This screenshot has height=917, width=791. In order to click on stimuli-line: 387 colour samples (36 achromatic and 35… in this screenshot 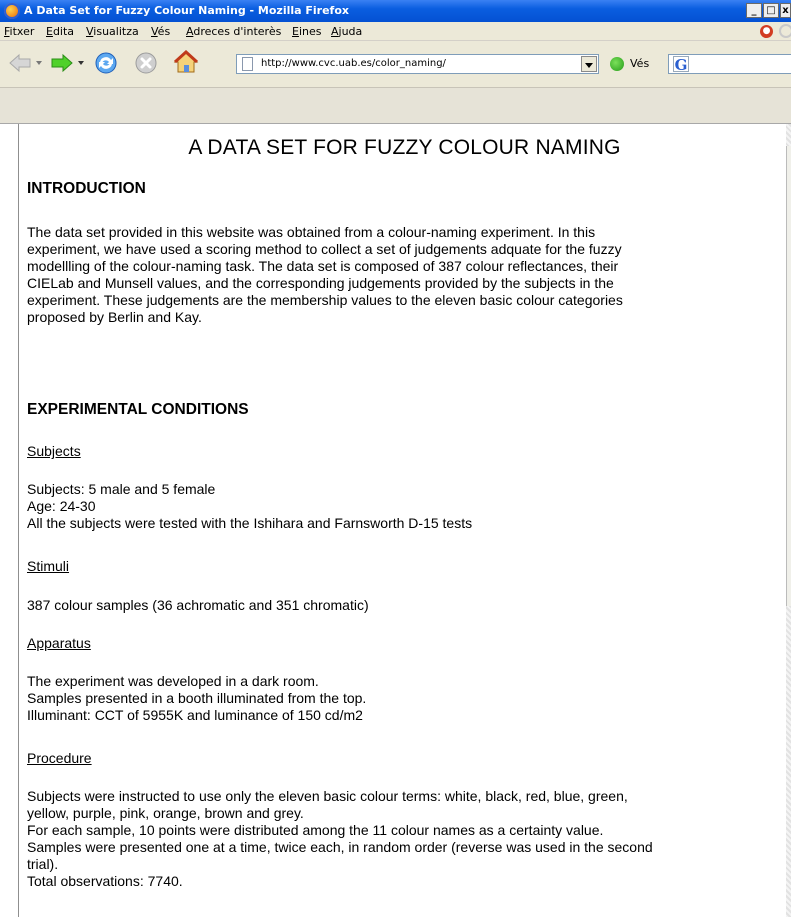, I will do `click(198, 605)`.